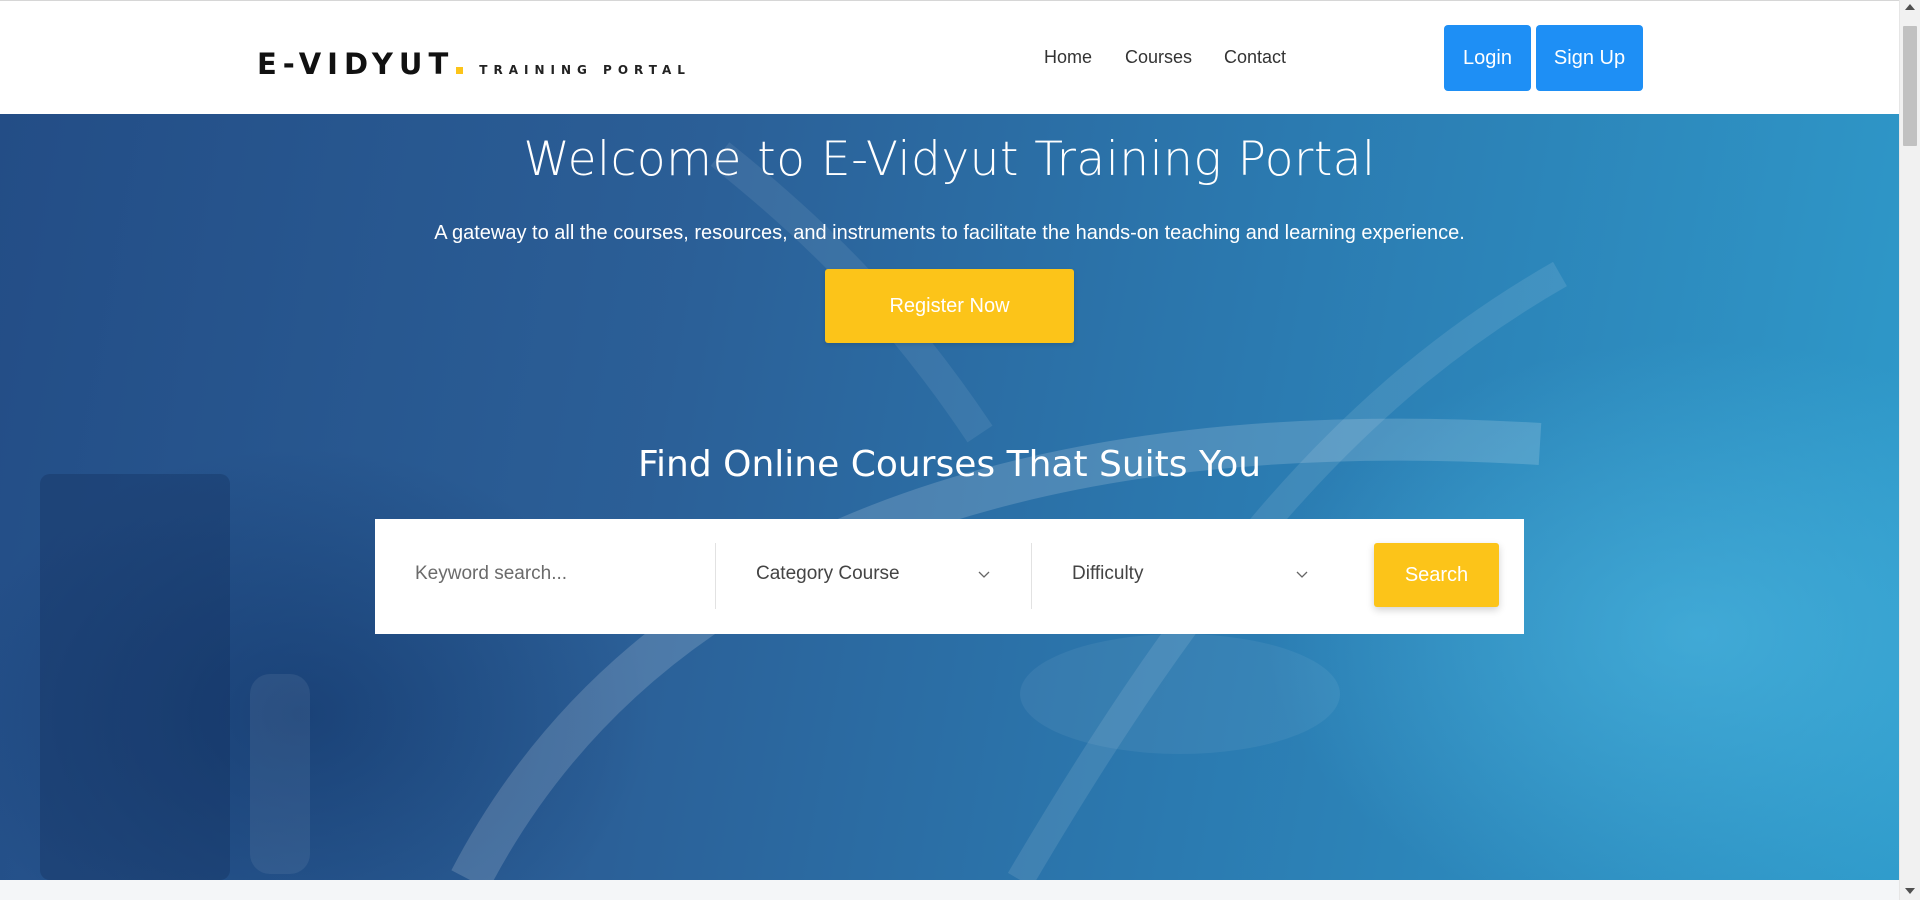 The image size is (1920, 900). What do you see at coordinates (949, 159) in the screenshot?
I see `hero-title: Welcome to E-Vidyut Training Portal` at bounding box center [949, 159].